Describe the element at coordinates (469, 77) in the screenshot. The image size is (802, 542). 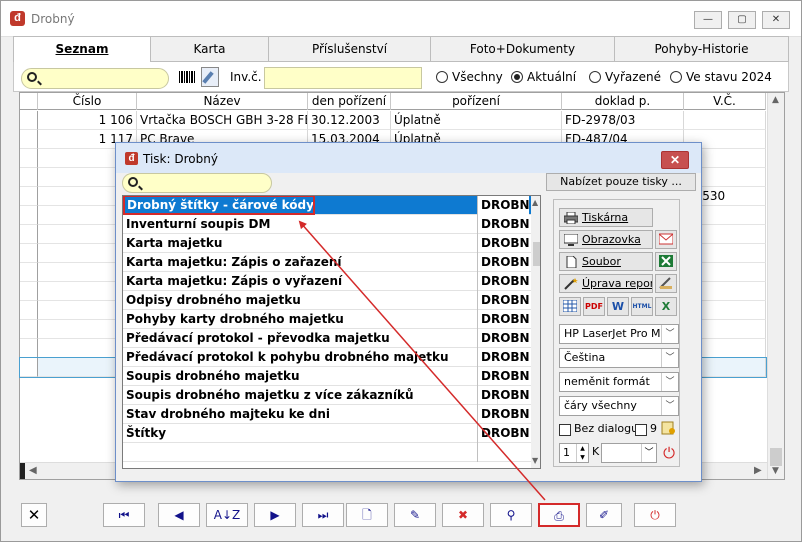
I see `radio-vsechny: Všechny` at that location.